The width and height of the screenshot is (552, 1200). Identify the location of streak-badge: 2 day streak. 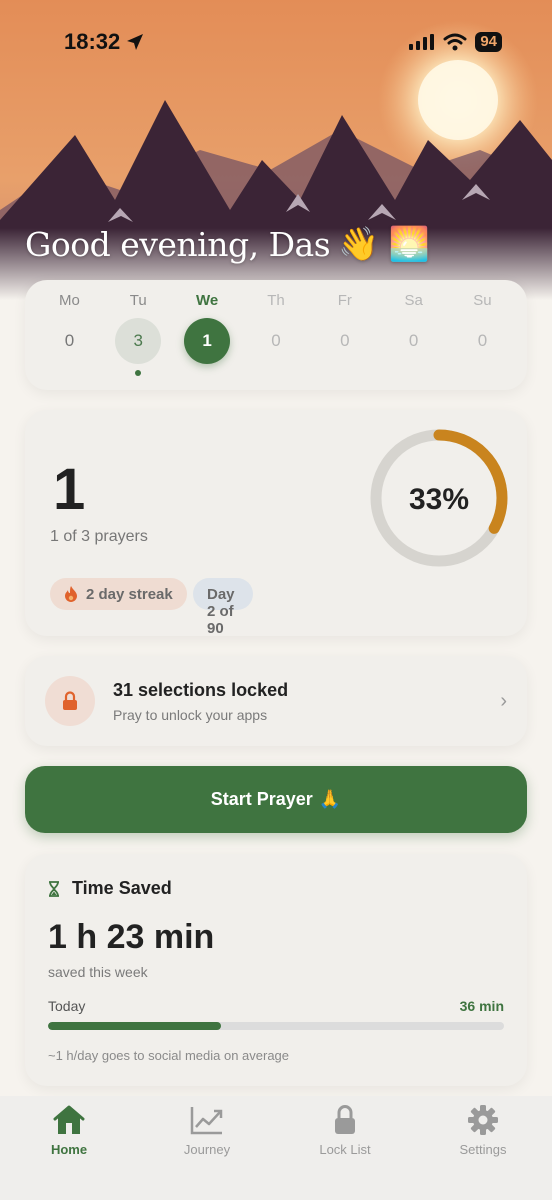
(118, 594).